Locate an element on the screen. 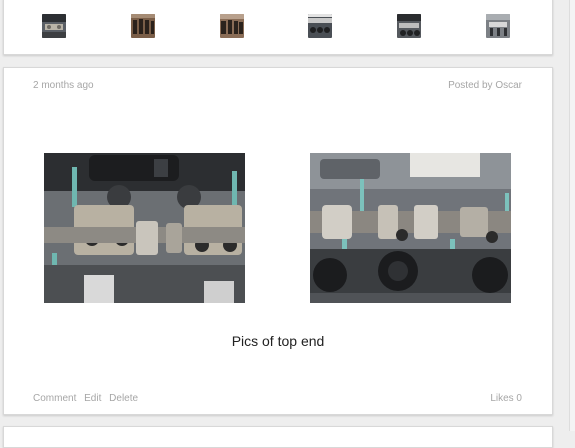 The width and height of the screenshot is (575, 448). edit-link: Edit is located at coordinates (92, 398).